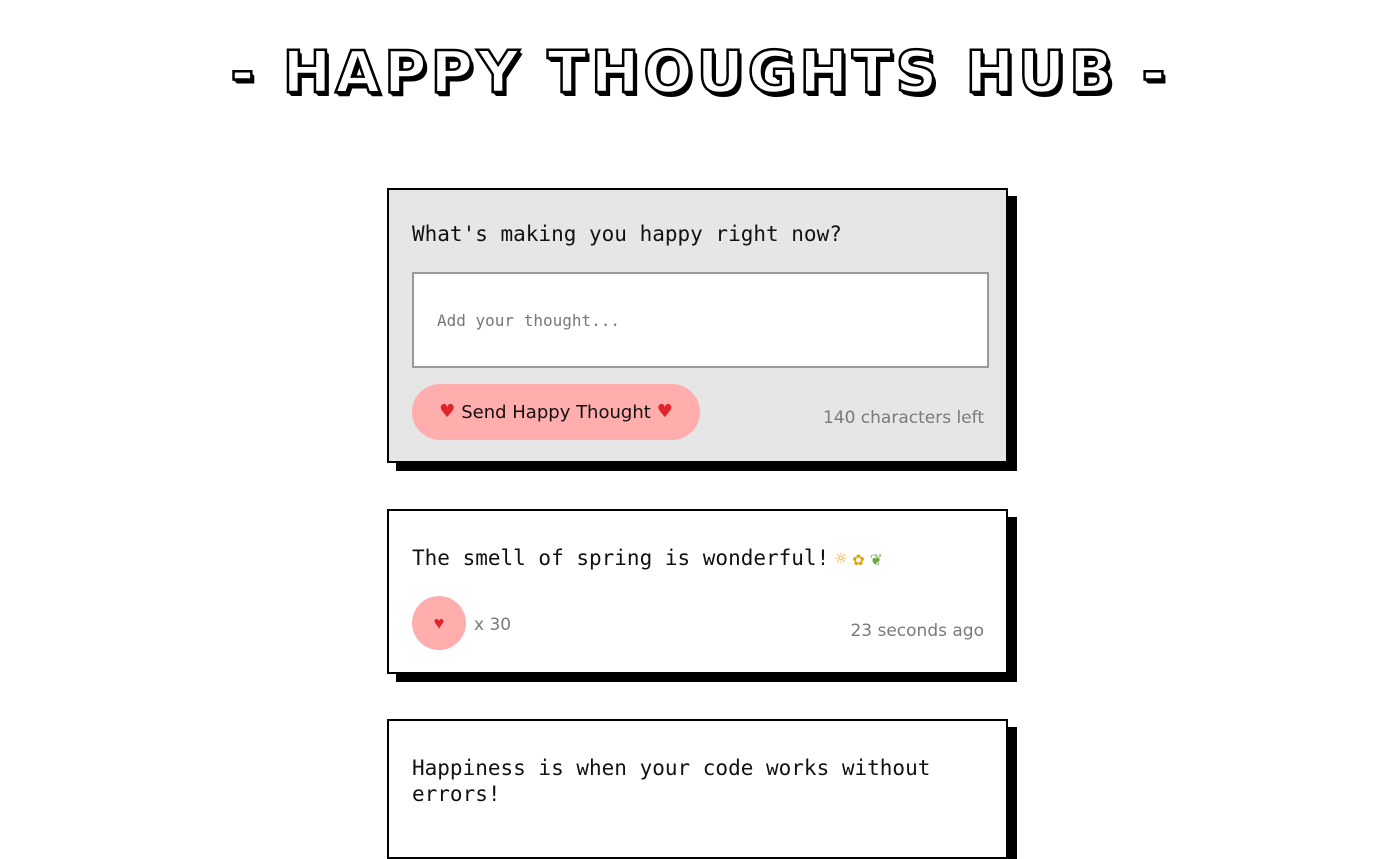 The width and height of the screenshot is (1400, 859). I want to click on herb-icon: ❦, so click(876, 559).